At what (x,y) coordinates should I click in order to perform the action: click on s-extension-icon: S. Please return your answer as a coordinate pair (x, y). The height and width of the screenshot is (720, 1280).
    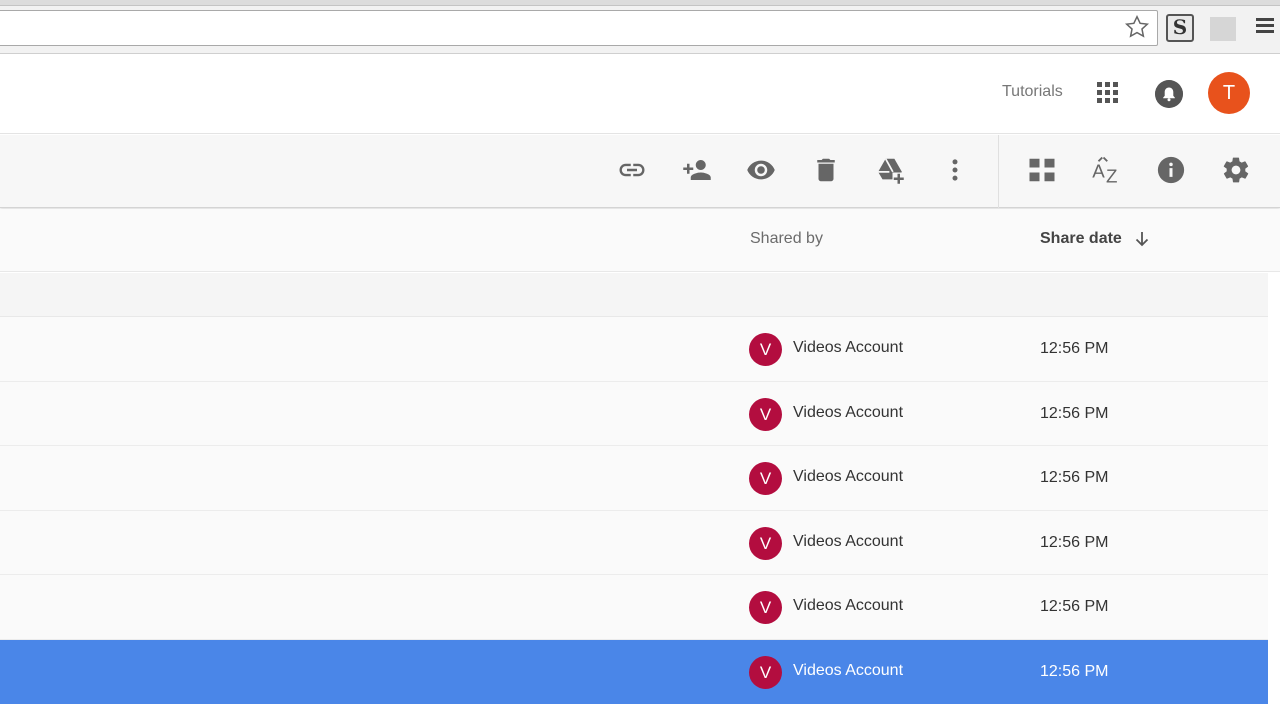
    Looking at the image, I should click on (1180, 28).